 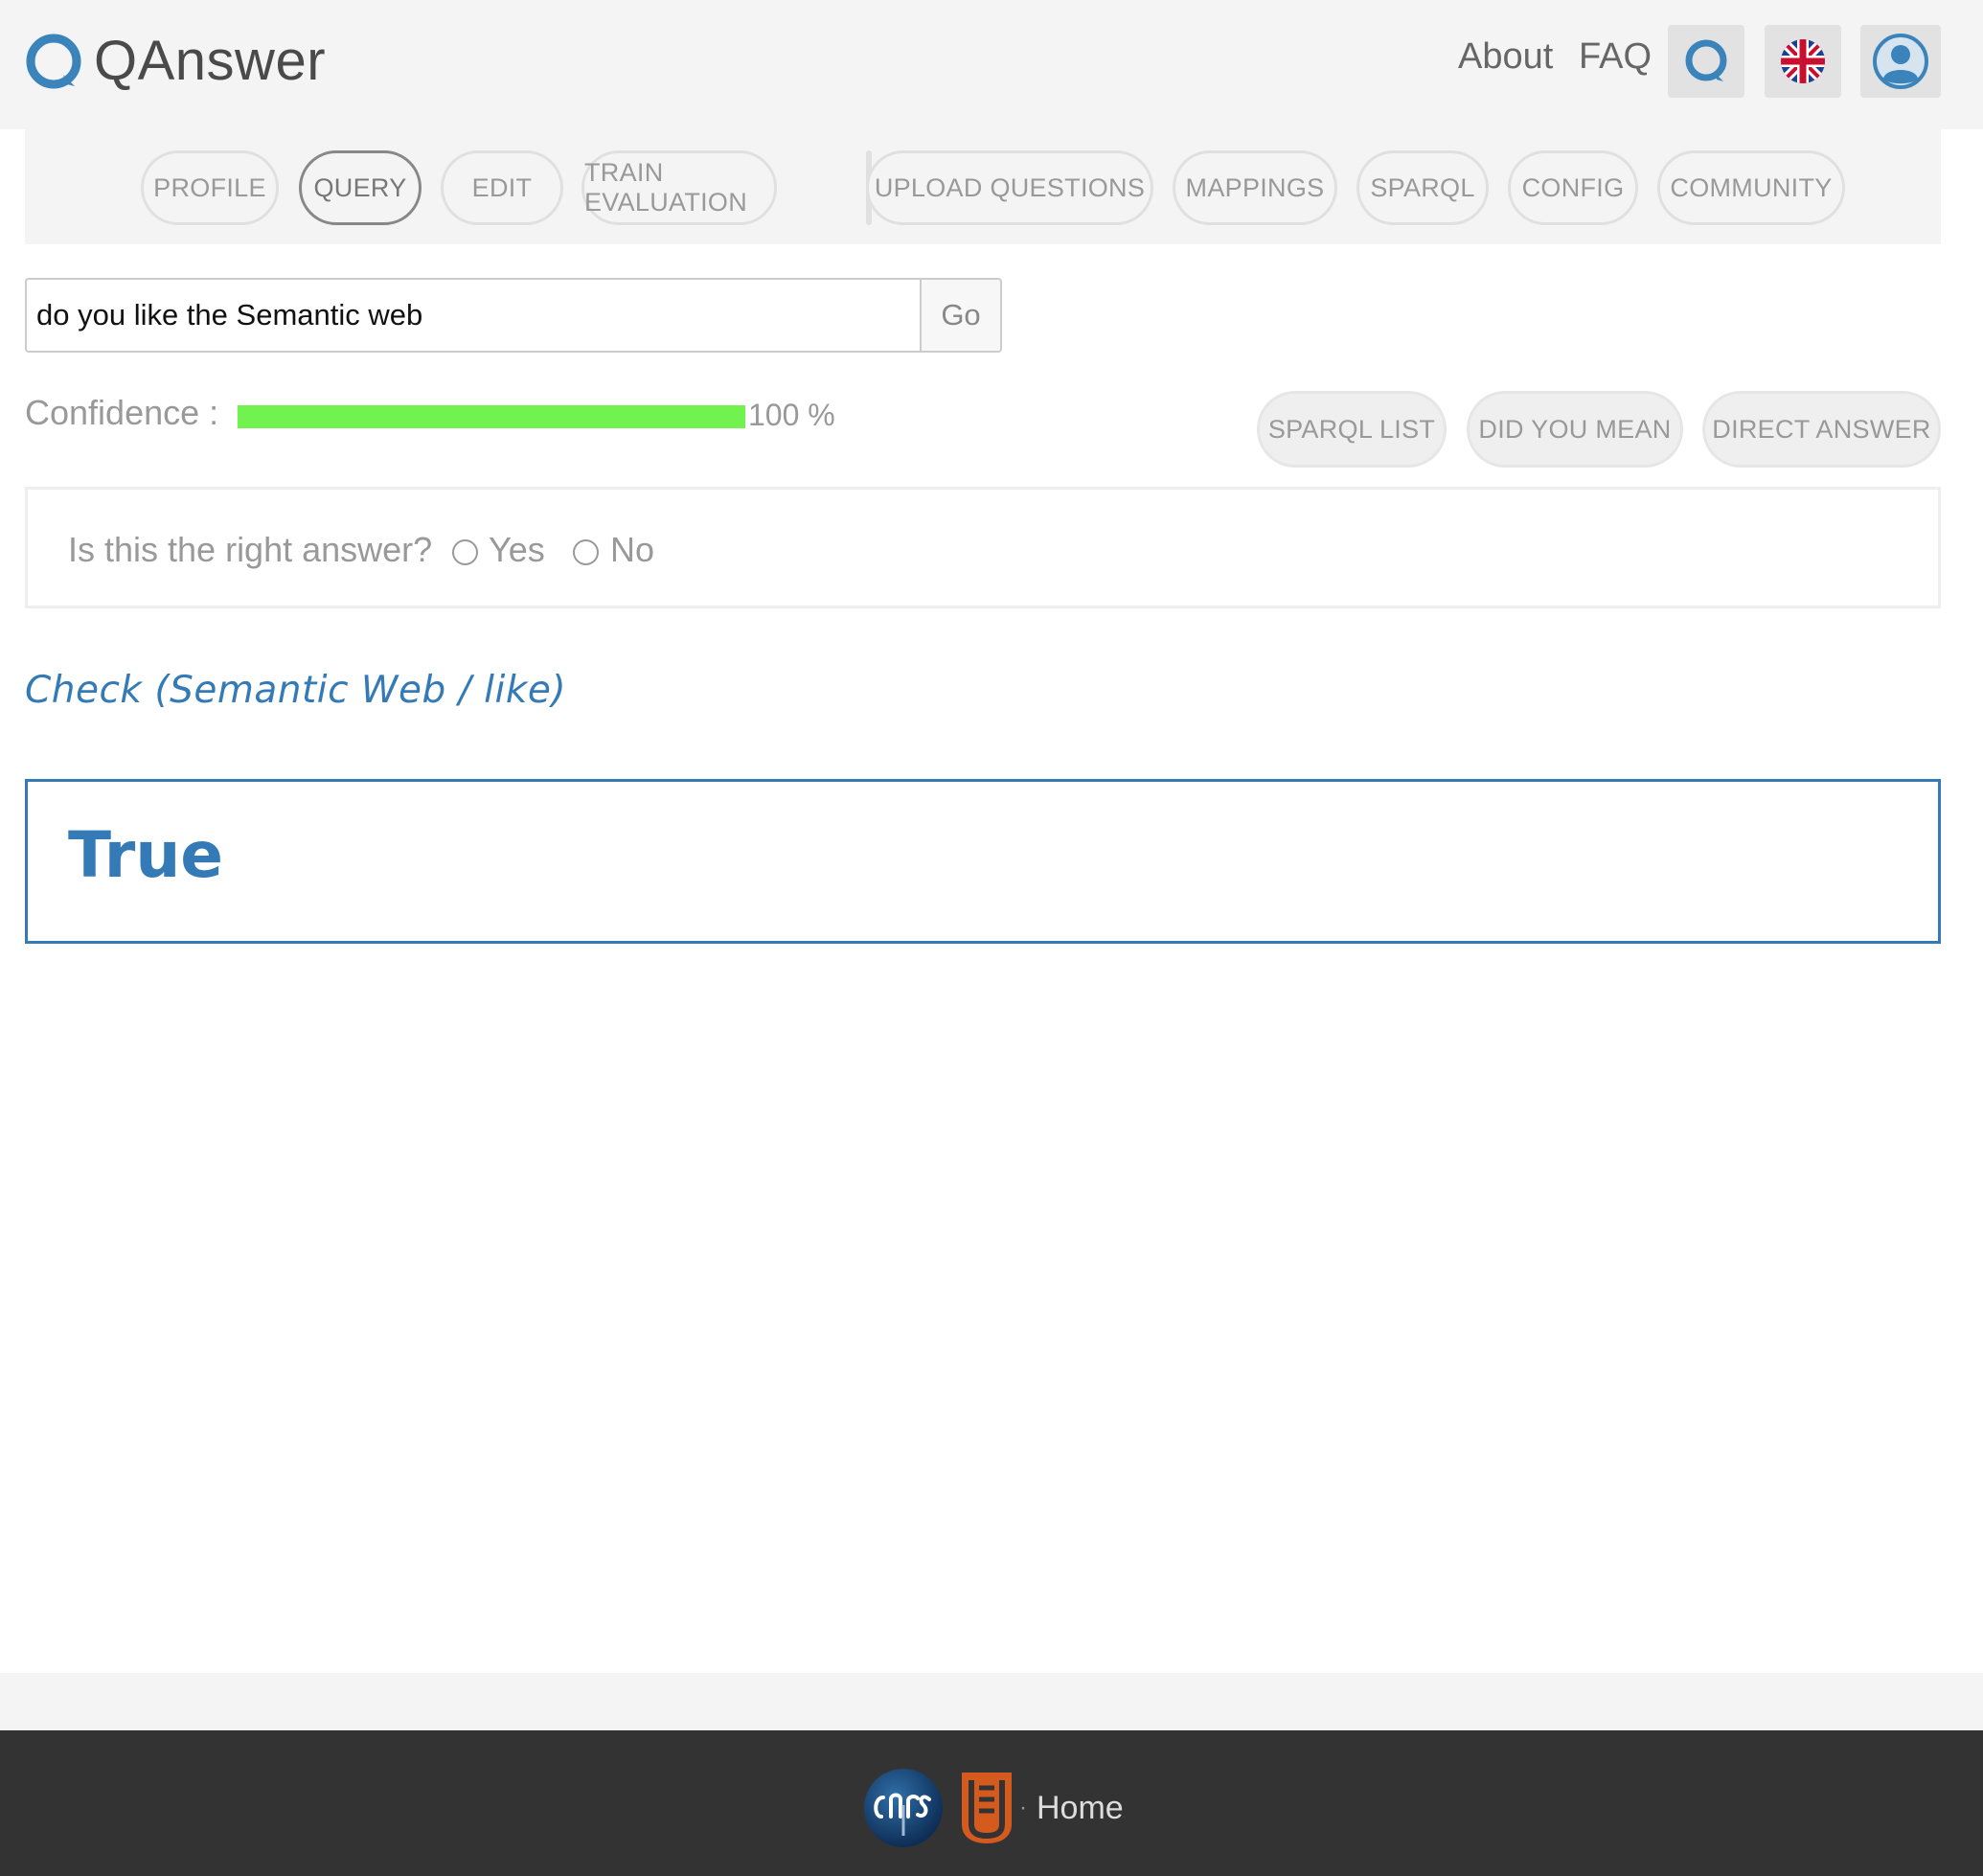 What do you see at coordinates (122, 413) in the screenshot?
I see `confidence-label: Confidence :` at bounding box center [122, 413].